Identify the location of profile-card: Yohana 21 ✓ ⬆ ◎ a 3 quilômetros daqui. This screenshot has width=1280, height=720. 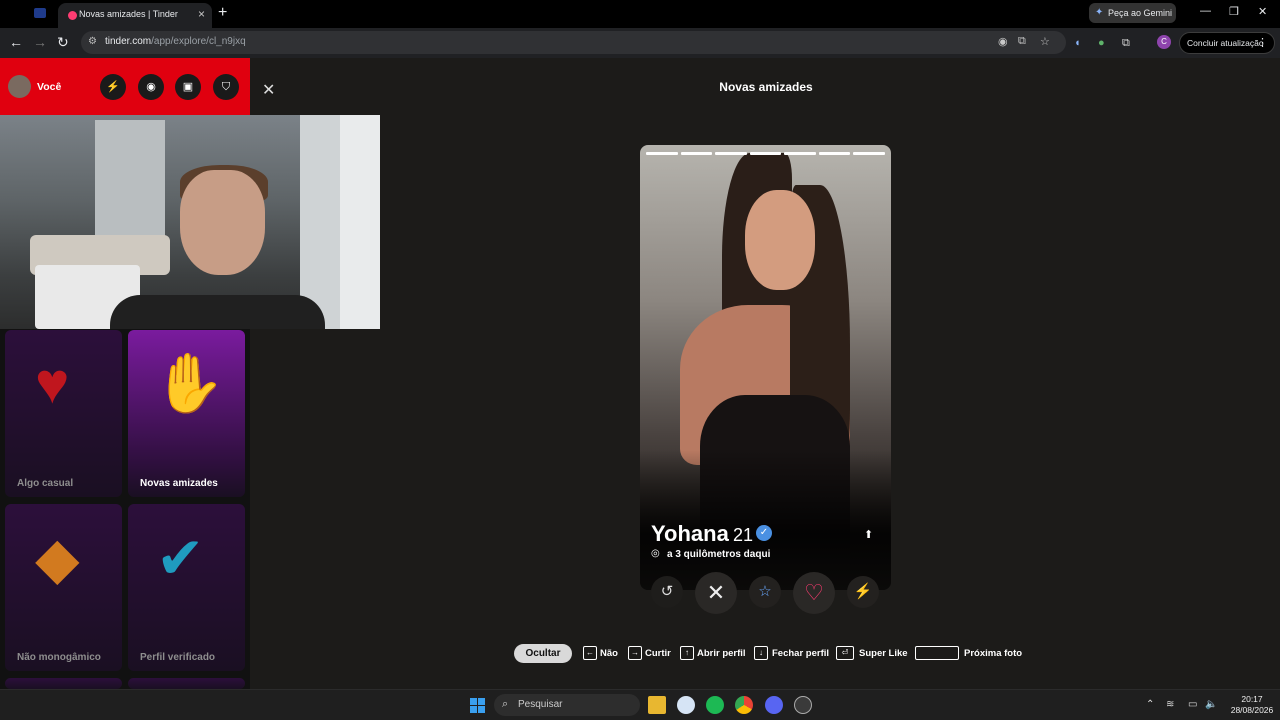
(765, 367).